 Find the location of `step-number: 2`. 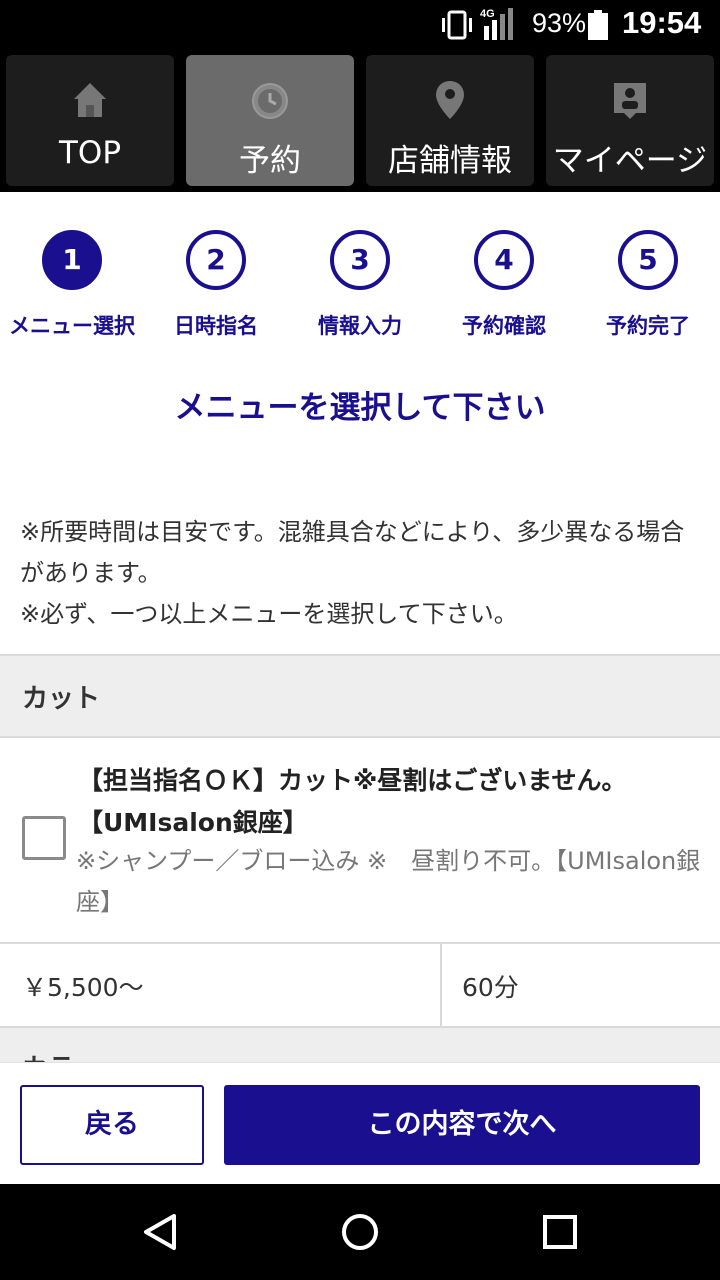

step-number: 2 is located at coordinates (216, 260).